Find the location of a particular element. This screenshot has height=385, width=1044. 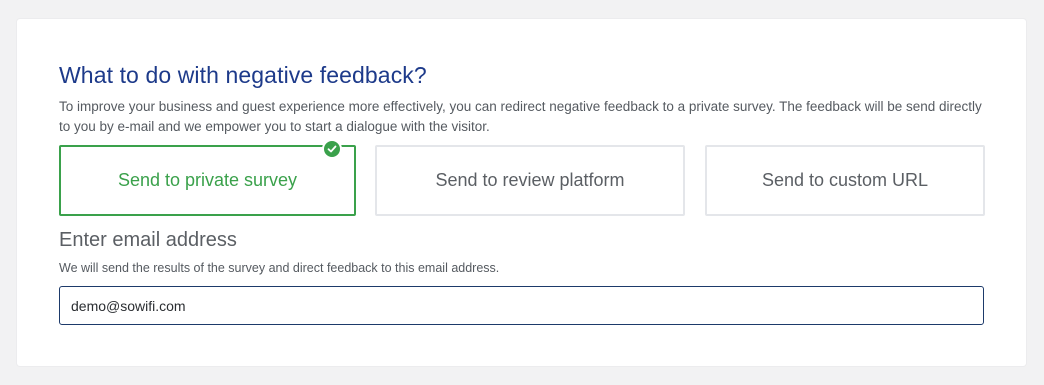

section-title: What to do with negative feedback? is located at coordinates (243, 75).